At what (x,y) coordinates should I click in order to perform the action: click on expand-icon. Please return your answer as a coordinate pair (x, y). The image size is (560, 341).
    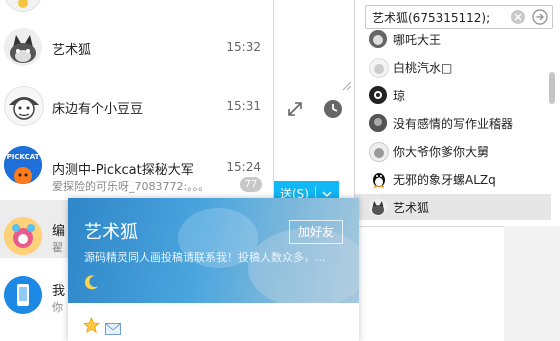
    Looking at the image, I should click on (295, 111).